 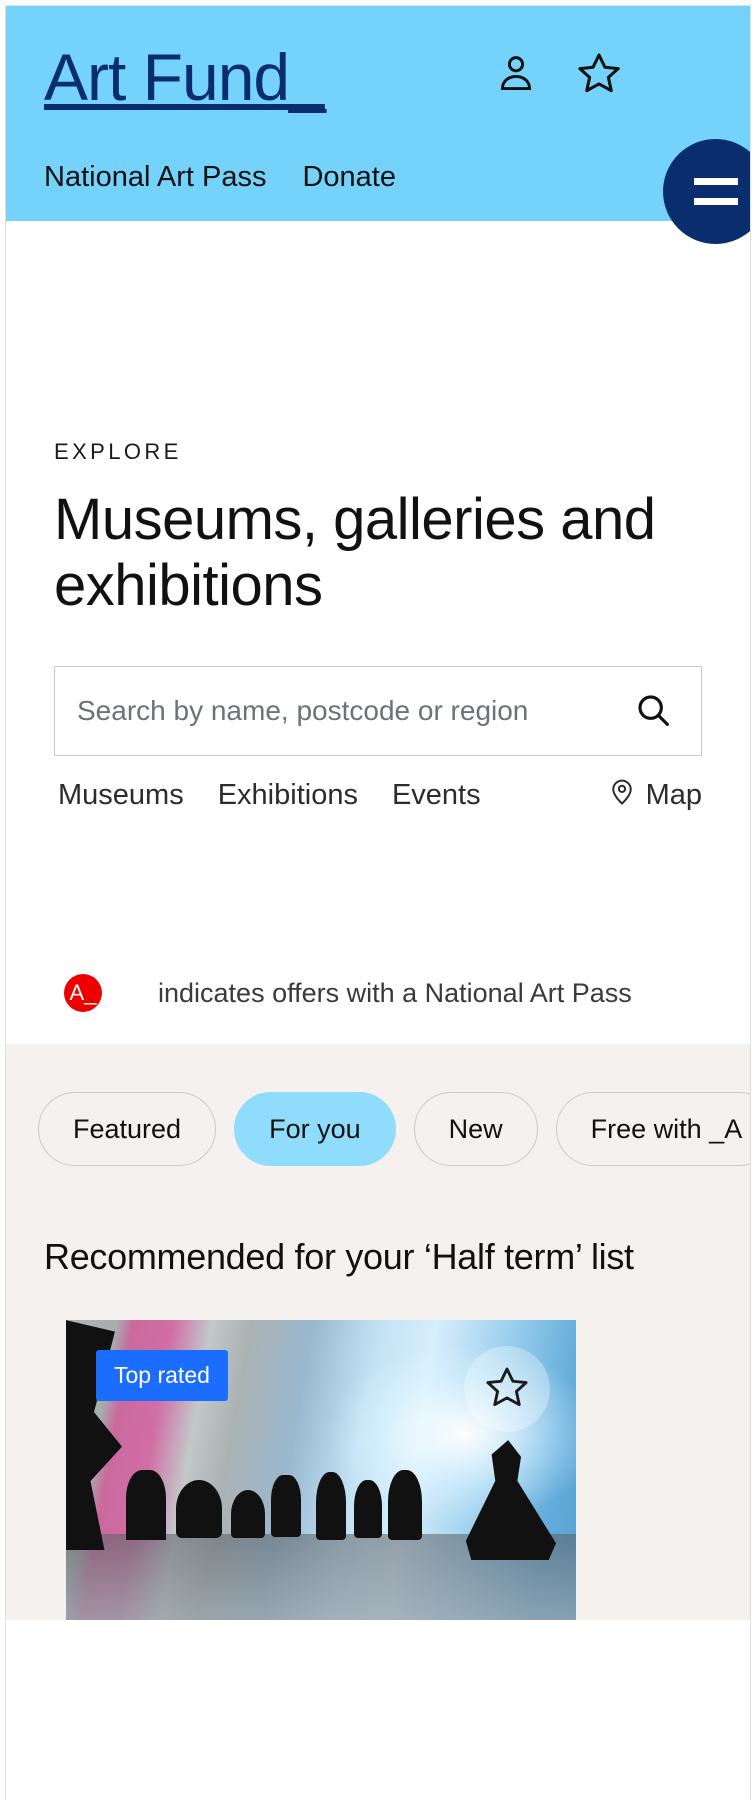 I want to click on tab-museums: Museums, so click(x=121, y=795).